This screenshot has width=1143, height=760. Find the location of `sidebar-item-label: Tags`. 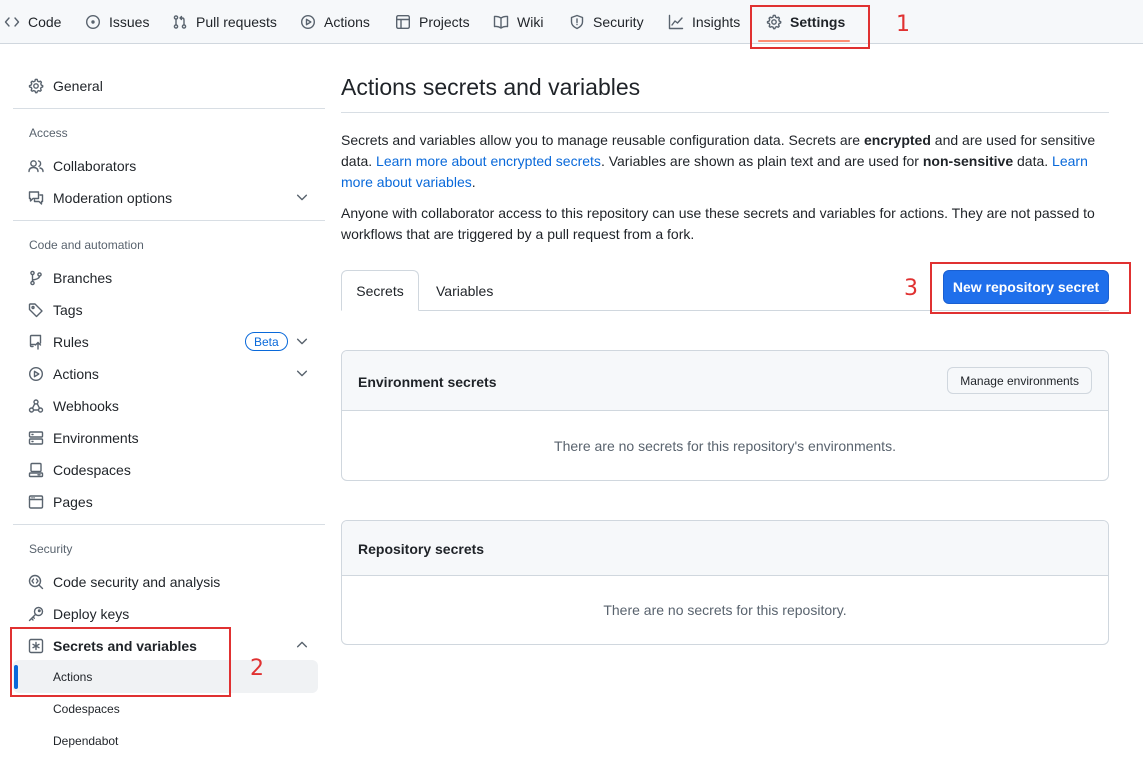

sidebar-item-label: Tags is located at coordinates (68, 310).